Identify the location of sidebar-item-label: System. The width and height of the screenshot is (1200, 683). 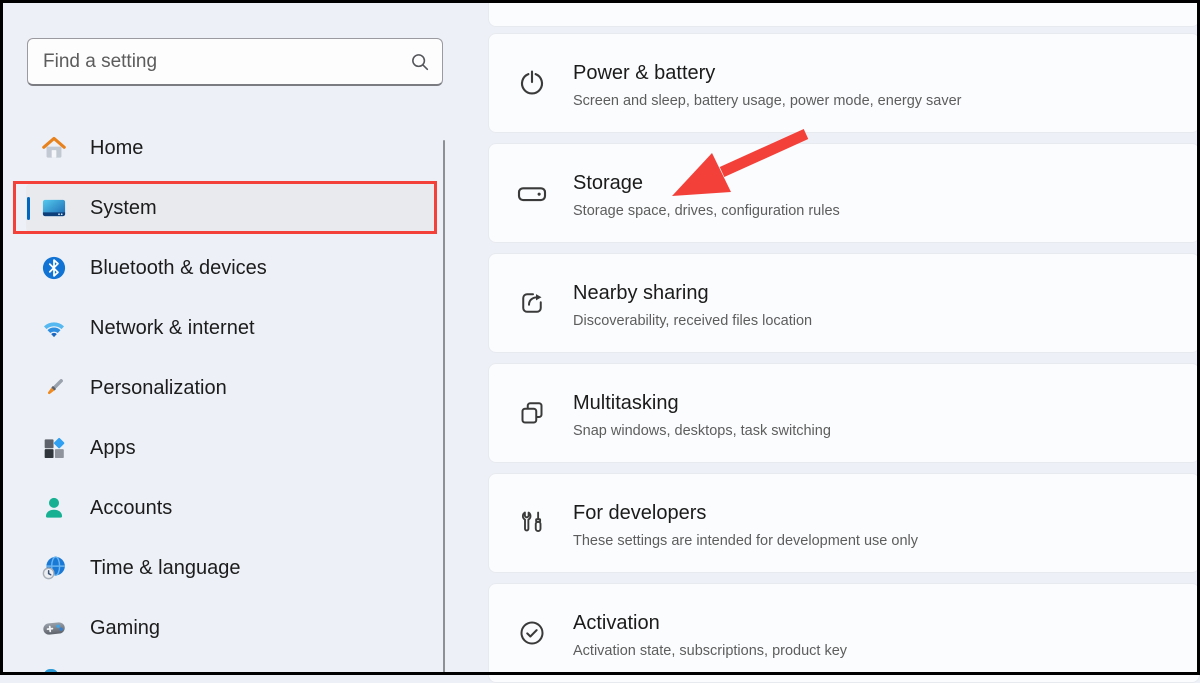
(123, 207).